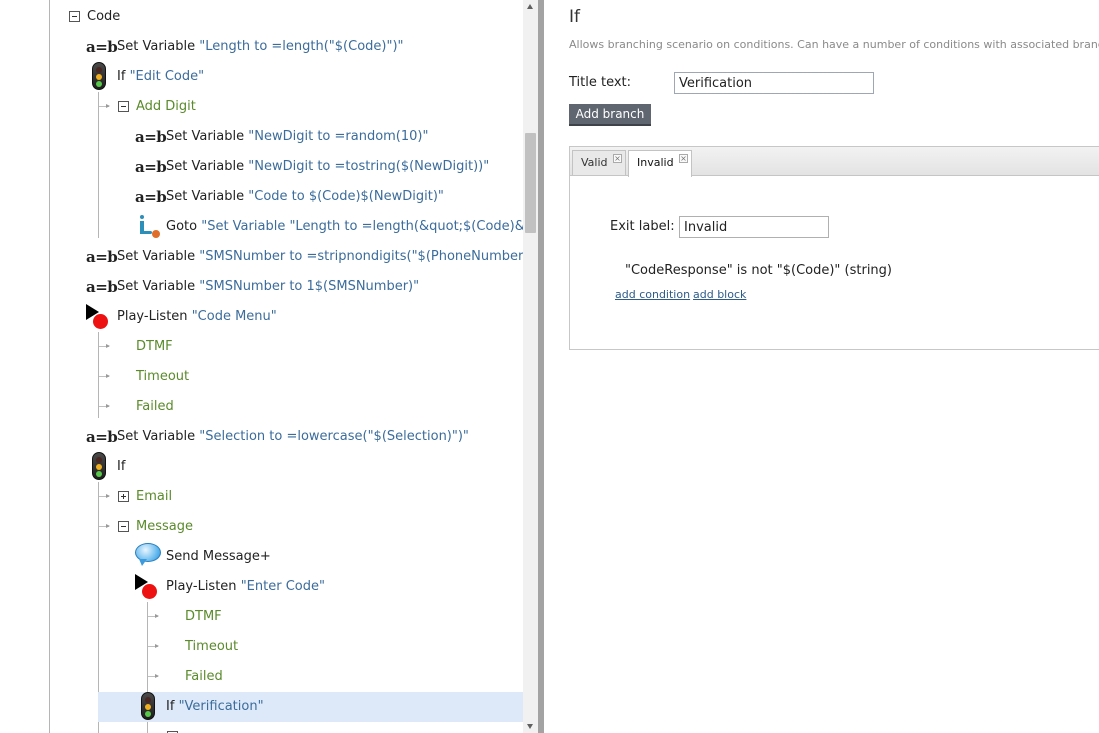 The image size is (1099, 733). What do you see at coordinates (164, 526) in the screenshot?
I see `tree-node-label: Message` at bounding box center [164, 526].